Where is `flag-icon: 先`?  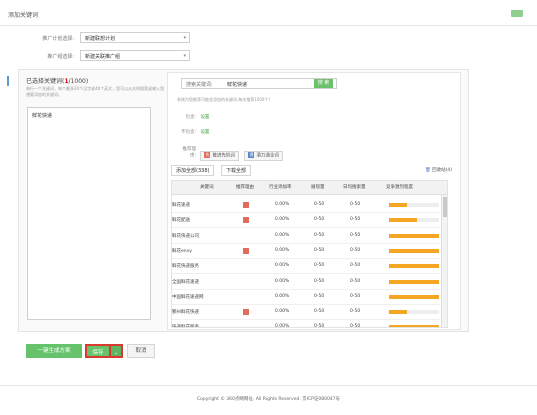 flag-icon: 先 is located at coordinates (207, 154).